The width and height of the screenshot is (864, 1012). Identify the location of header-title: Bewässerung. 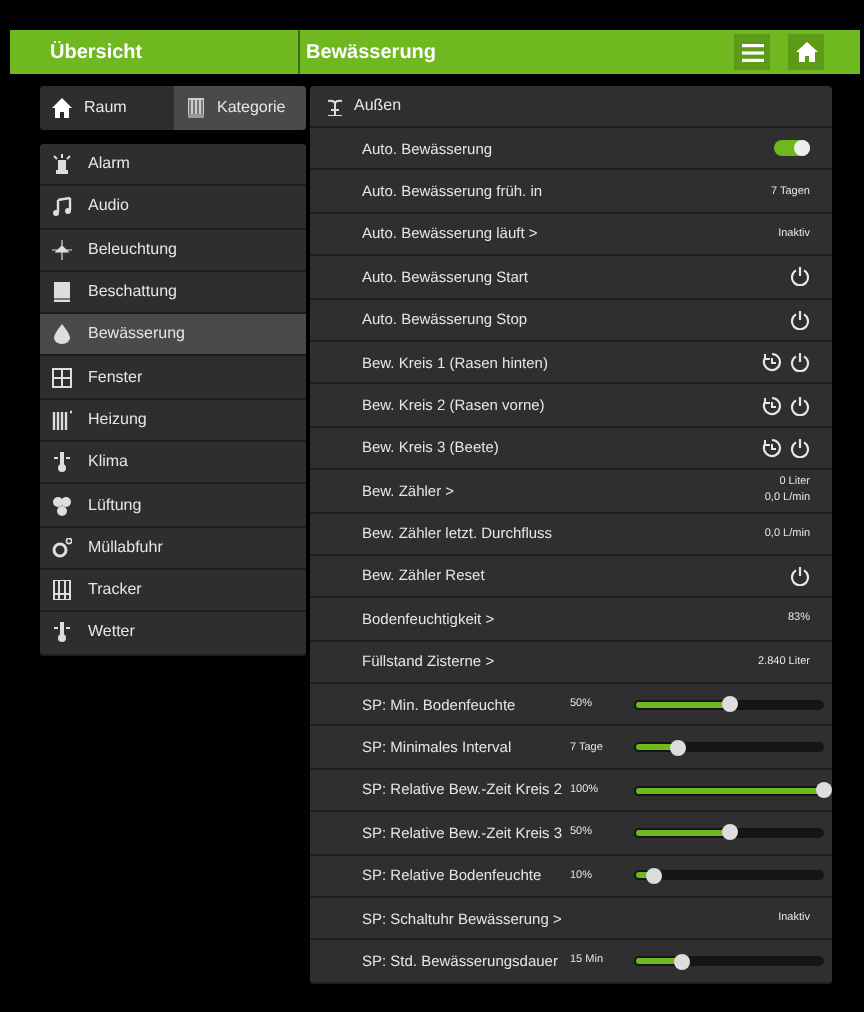
(372, 53).